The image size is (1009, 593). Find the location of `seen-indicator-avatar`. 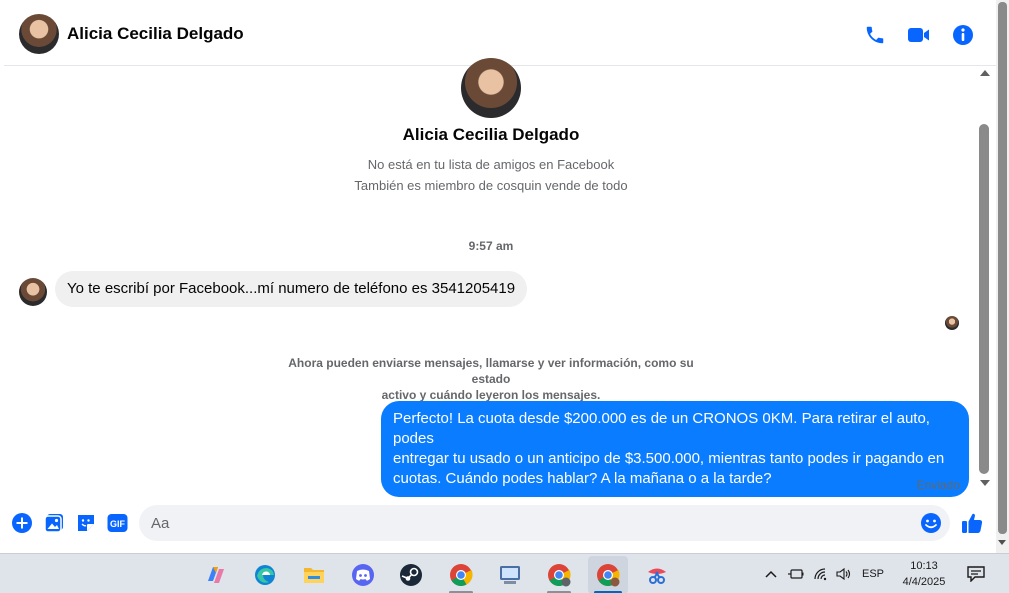

seen-indicator-avatar is located at coordinates (952, 323).